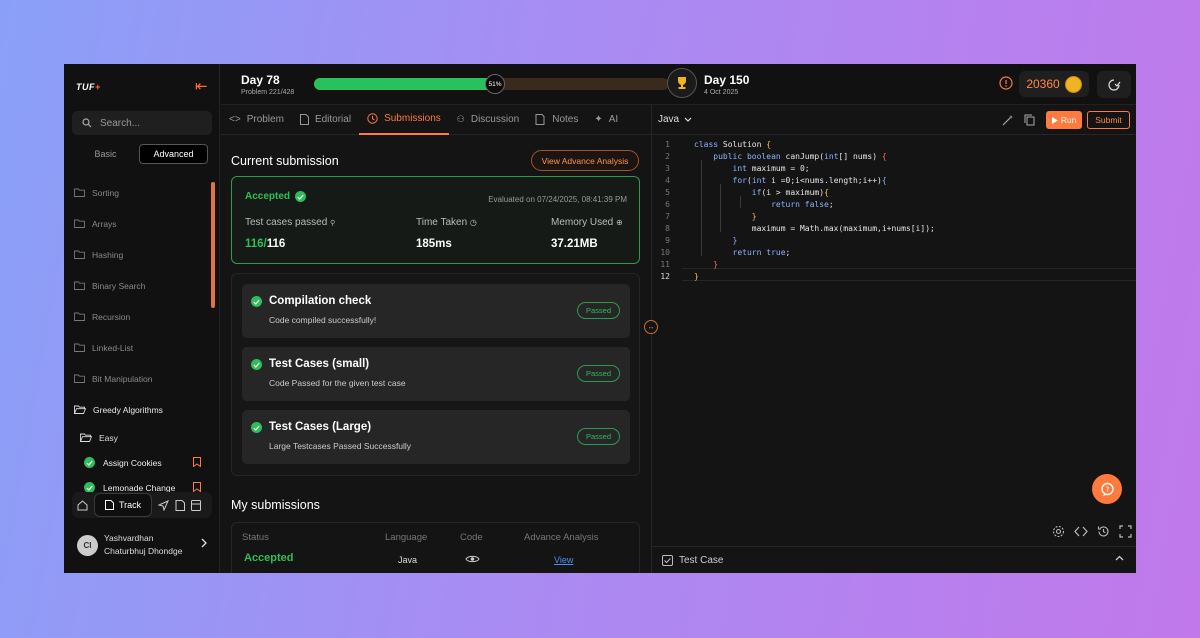  I want to click on code-line: 4 for(int i =0;i<nums.length;i++){, so click(776, 180).